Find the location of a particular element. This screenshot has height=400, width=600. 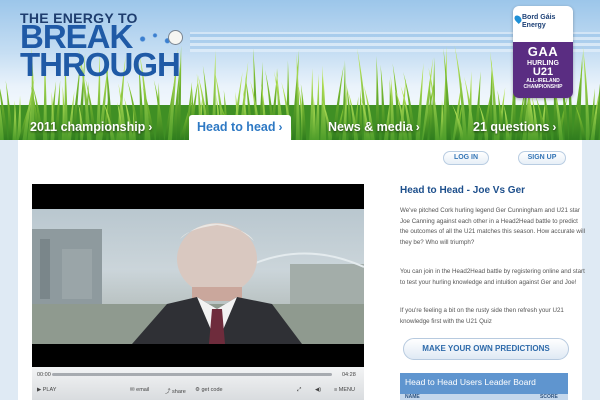

email-button: ✉ email is located at coordinates (139, 390).